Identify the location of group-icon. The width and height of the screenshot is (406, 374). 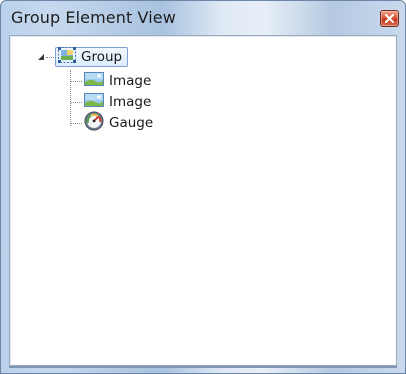
(67, 57).